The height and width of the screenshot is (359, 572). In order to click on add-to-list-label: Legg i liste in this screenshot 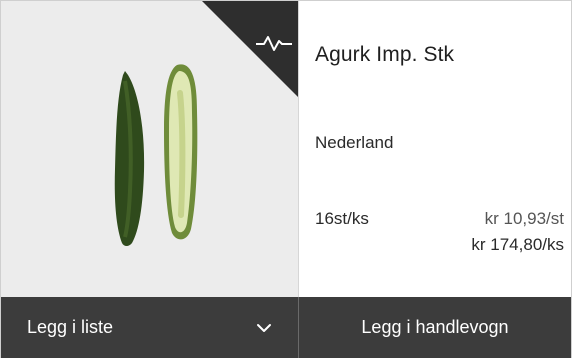, I will do `click(70, 327)`.